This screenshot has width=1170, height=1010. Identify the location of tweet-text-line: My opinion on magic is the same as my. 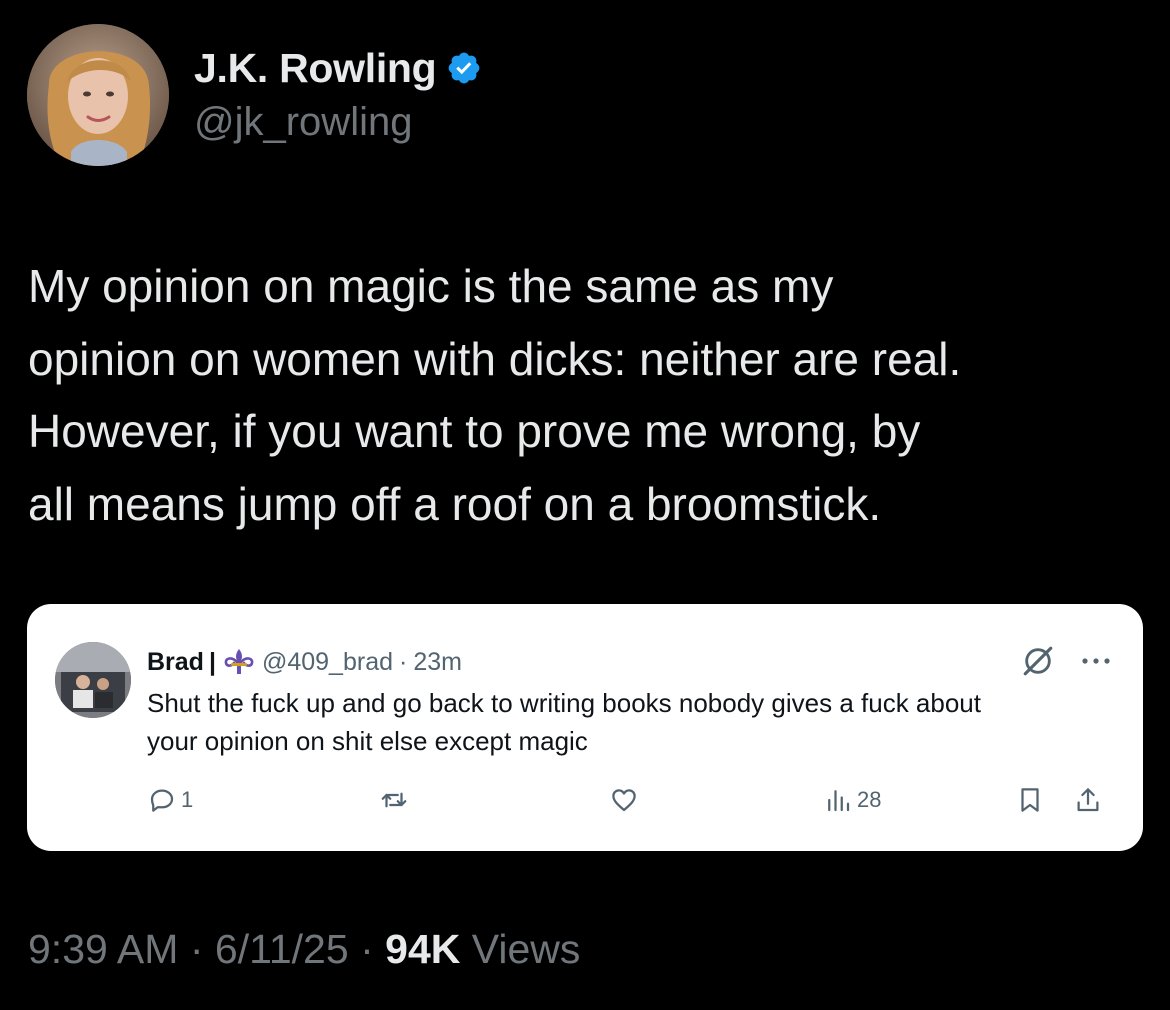
(431, 286).